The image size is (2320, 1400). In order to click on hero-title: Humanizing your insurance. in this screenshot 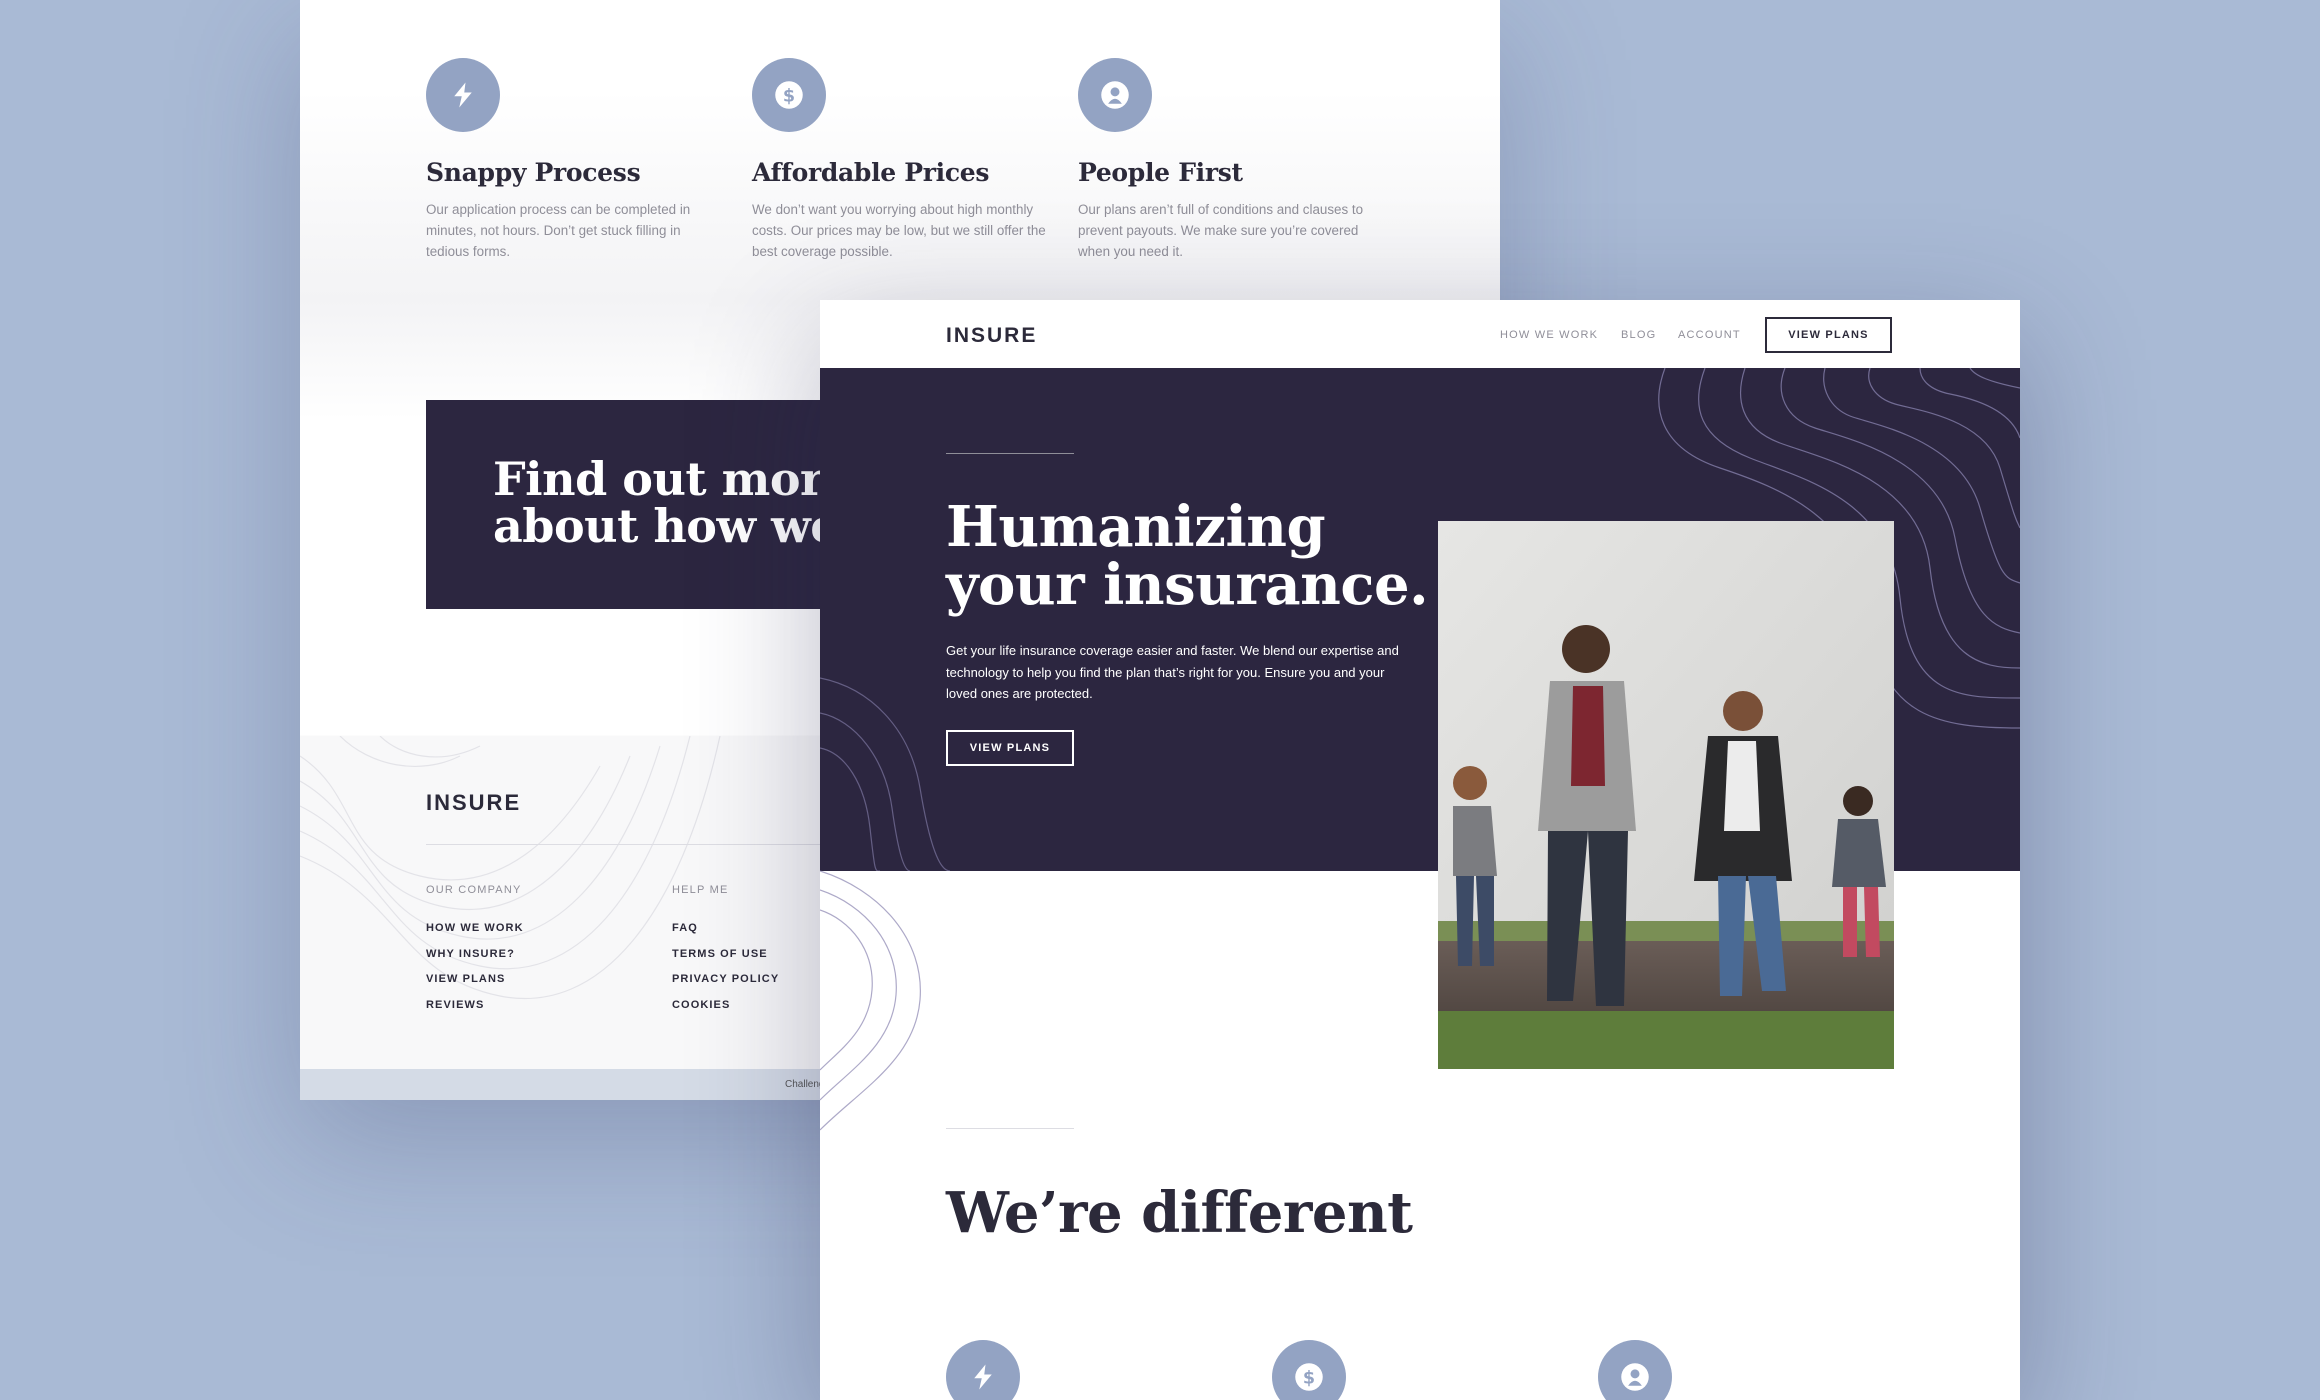, I will do `click(1187, 556)`.